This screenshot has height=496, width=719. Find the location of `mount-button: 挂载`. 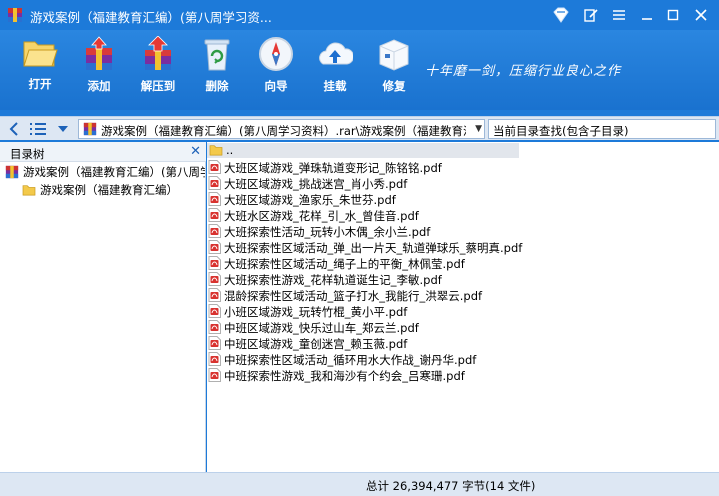

mount-button: 挂载 is located at coordinates (335, 68).